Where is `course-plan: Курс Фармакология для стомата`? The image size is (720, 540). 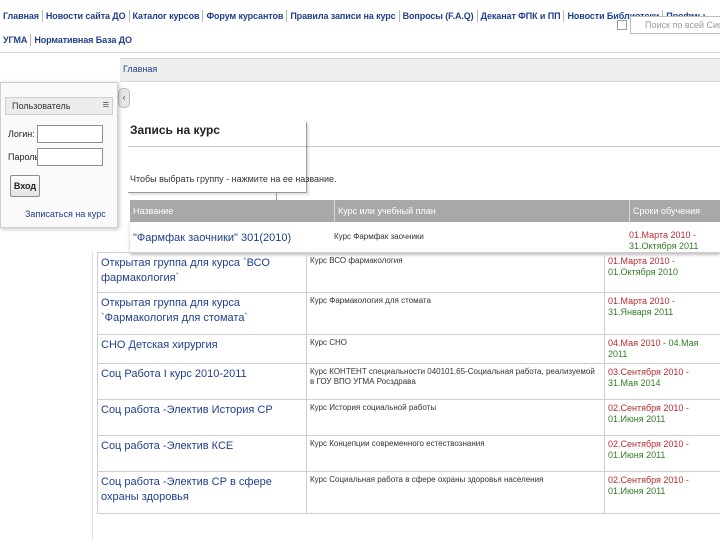
course-plan: Курс Фармакология для стомата is located at coordinates (455, 313).